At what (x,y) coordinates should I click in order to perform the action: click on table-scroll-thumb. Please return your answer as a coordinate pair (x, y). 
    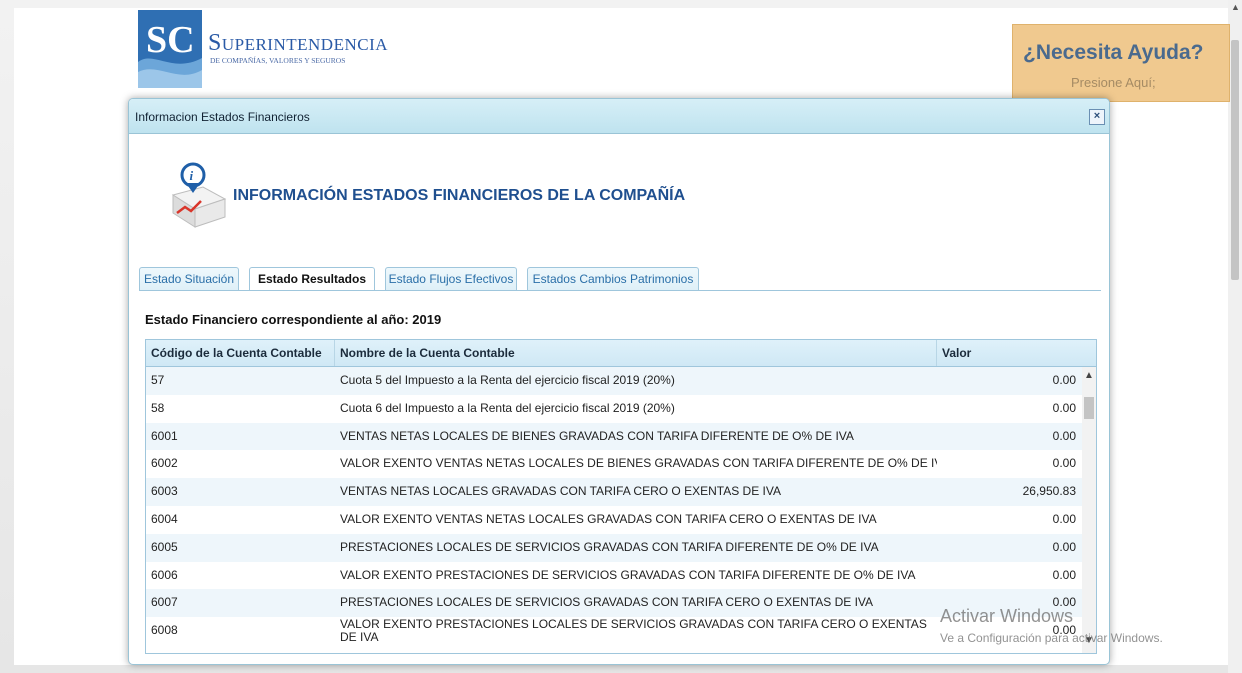
    Looking at the image, I should click on (1089, 408).